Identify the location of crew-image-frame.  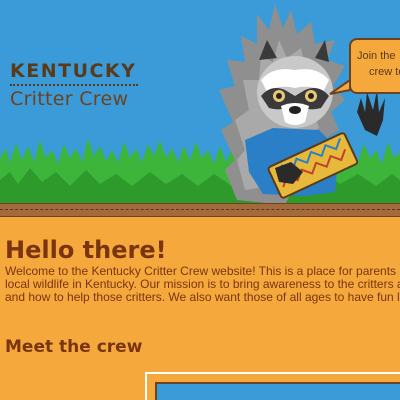
(272, 386).